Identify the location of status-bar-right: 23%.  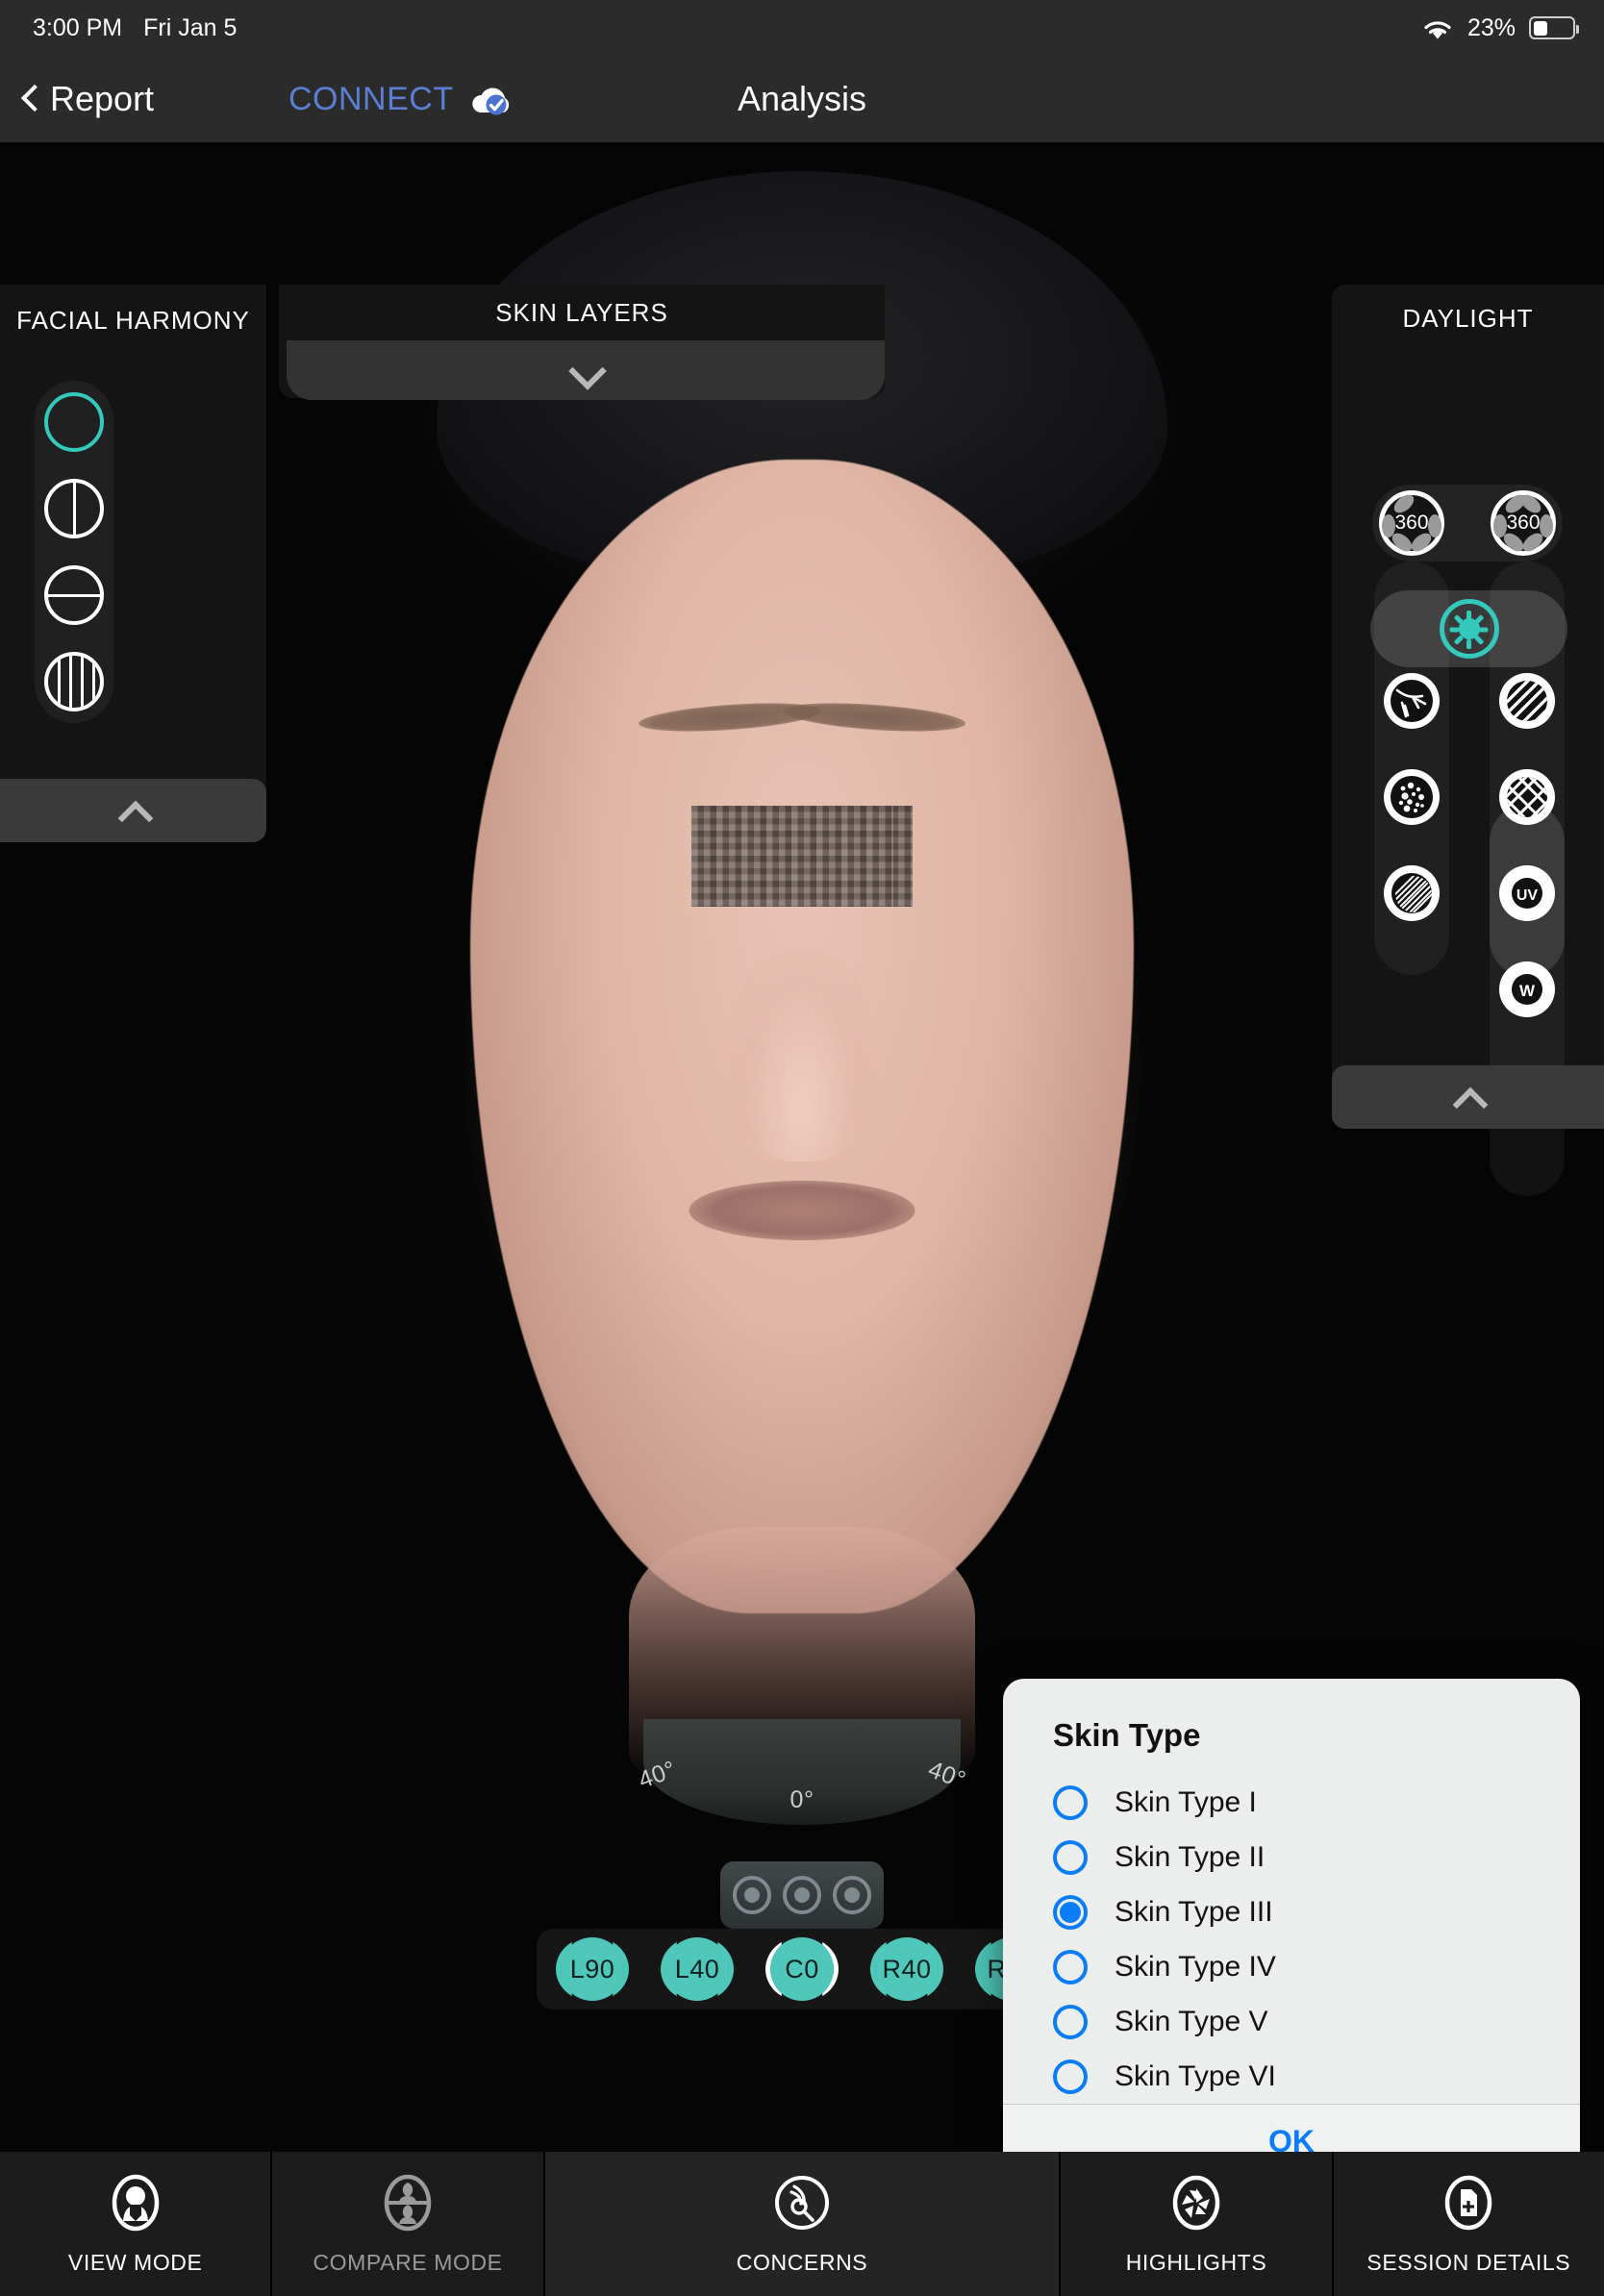
(1500, 27).